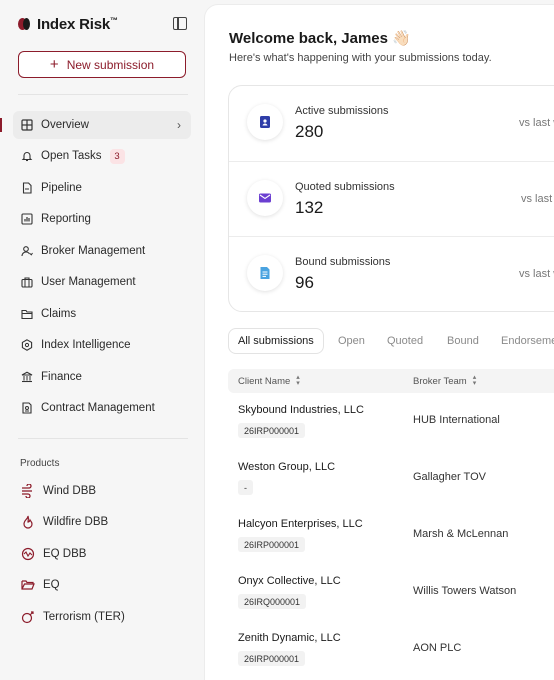 The width and height of the screenshot is (554, 680). What do you see at coordinates (276, 341) in the screenshot?
I see `tab-all-submissions: All submissions` at bounding box center [276, 341].